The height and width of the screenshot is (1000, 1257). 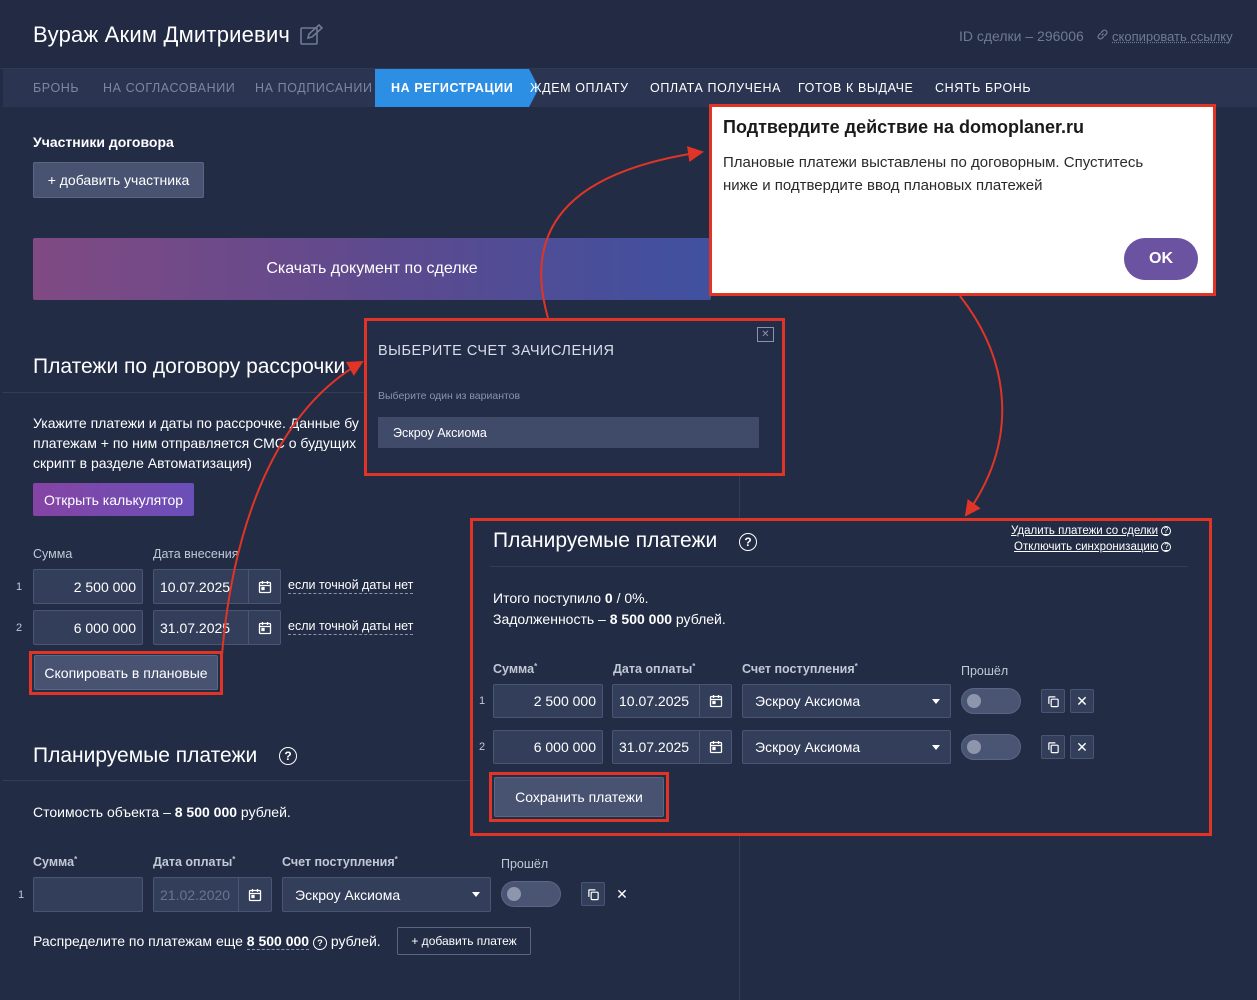 I want to click on account-option: Эскроу Аксиома, so click(x=568, y=432).